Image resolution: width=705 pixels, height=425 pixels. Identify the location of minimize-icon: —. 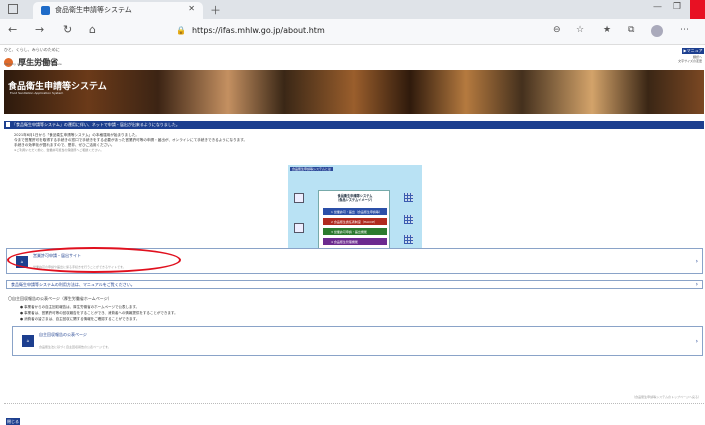
(657, 7).